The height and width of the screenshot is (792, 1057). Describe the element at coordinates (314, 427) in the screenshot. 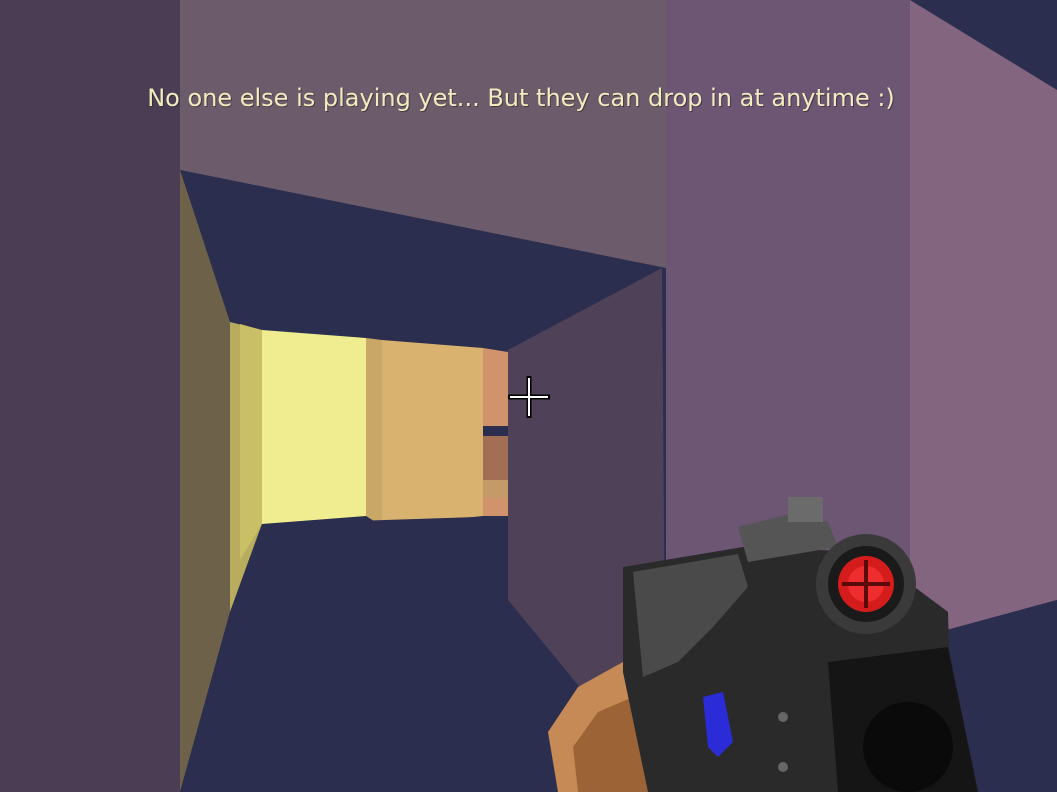

I see `distant-lit-wall` at that location.